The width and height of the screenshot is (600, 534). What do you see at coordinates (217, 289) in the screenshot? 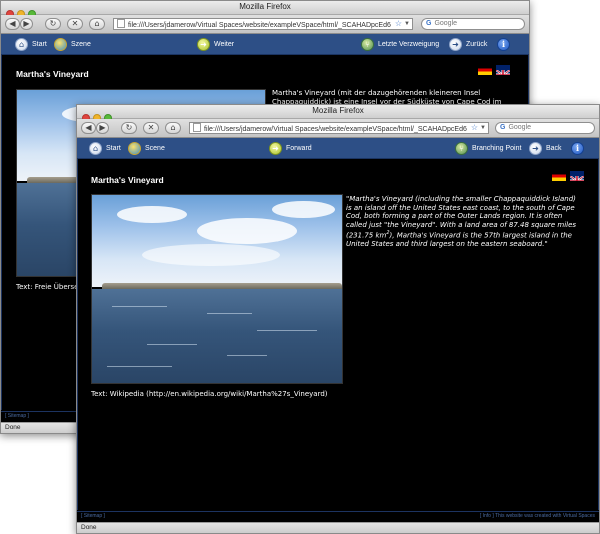
I see `island-photo` at bounding box center [217, 289].